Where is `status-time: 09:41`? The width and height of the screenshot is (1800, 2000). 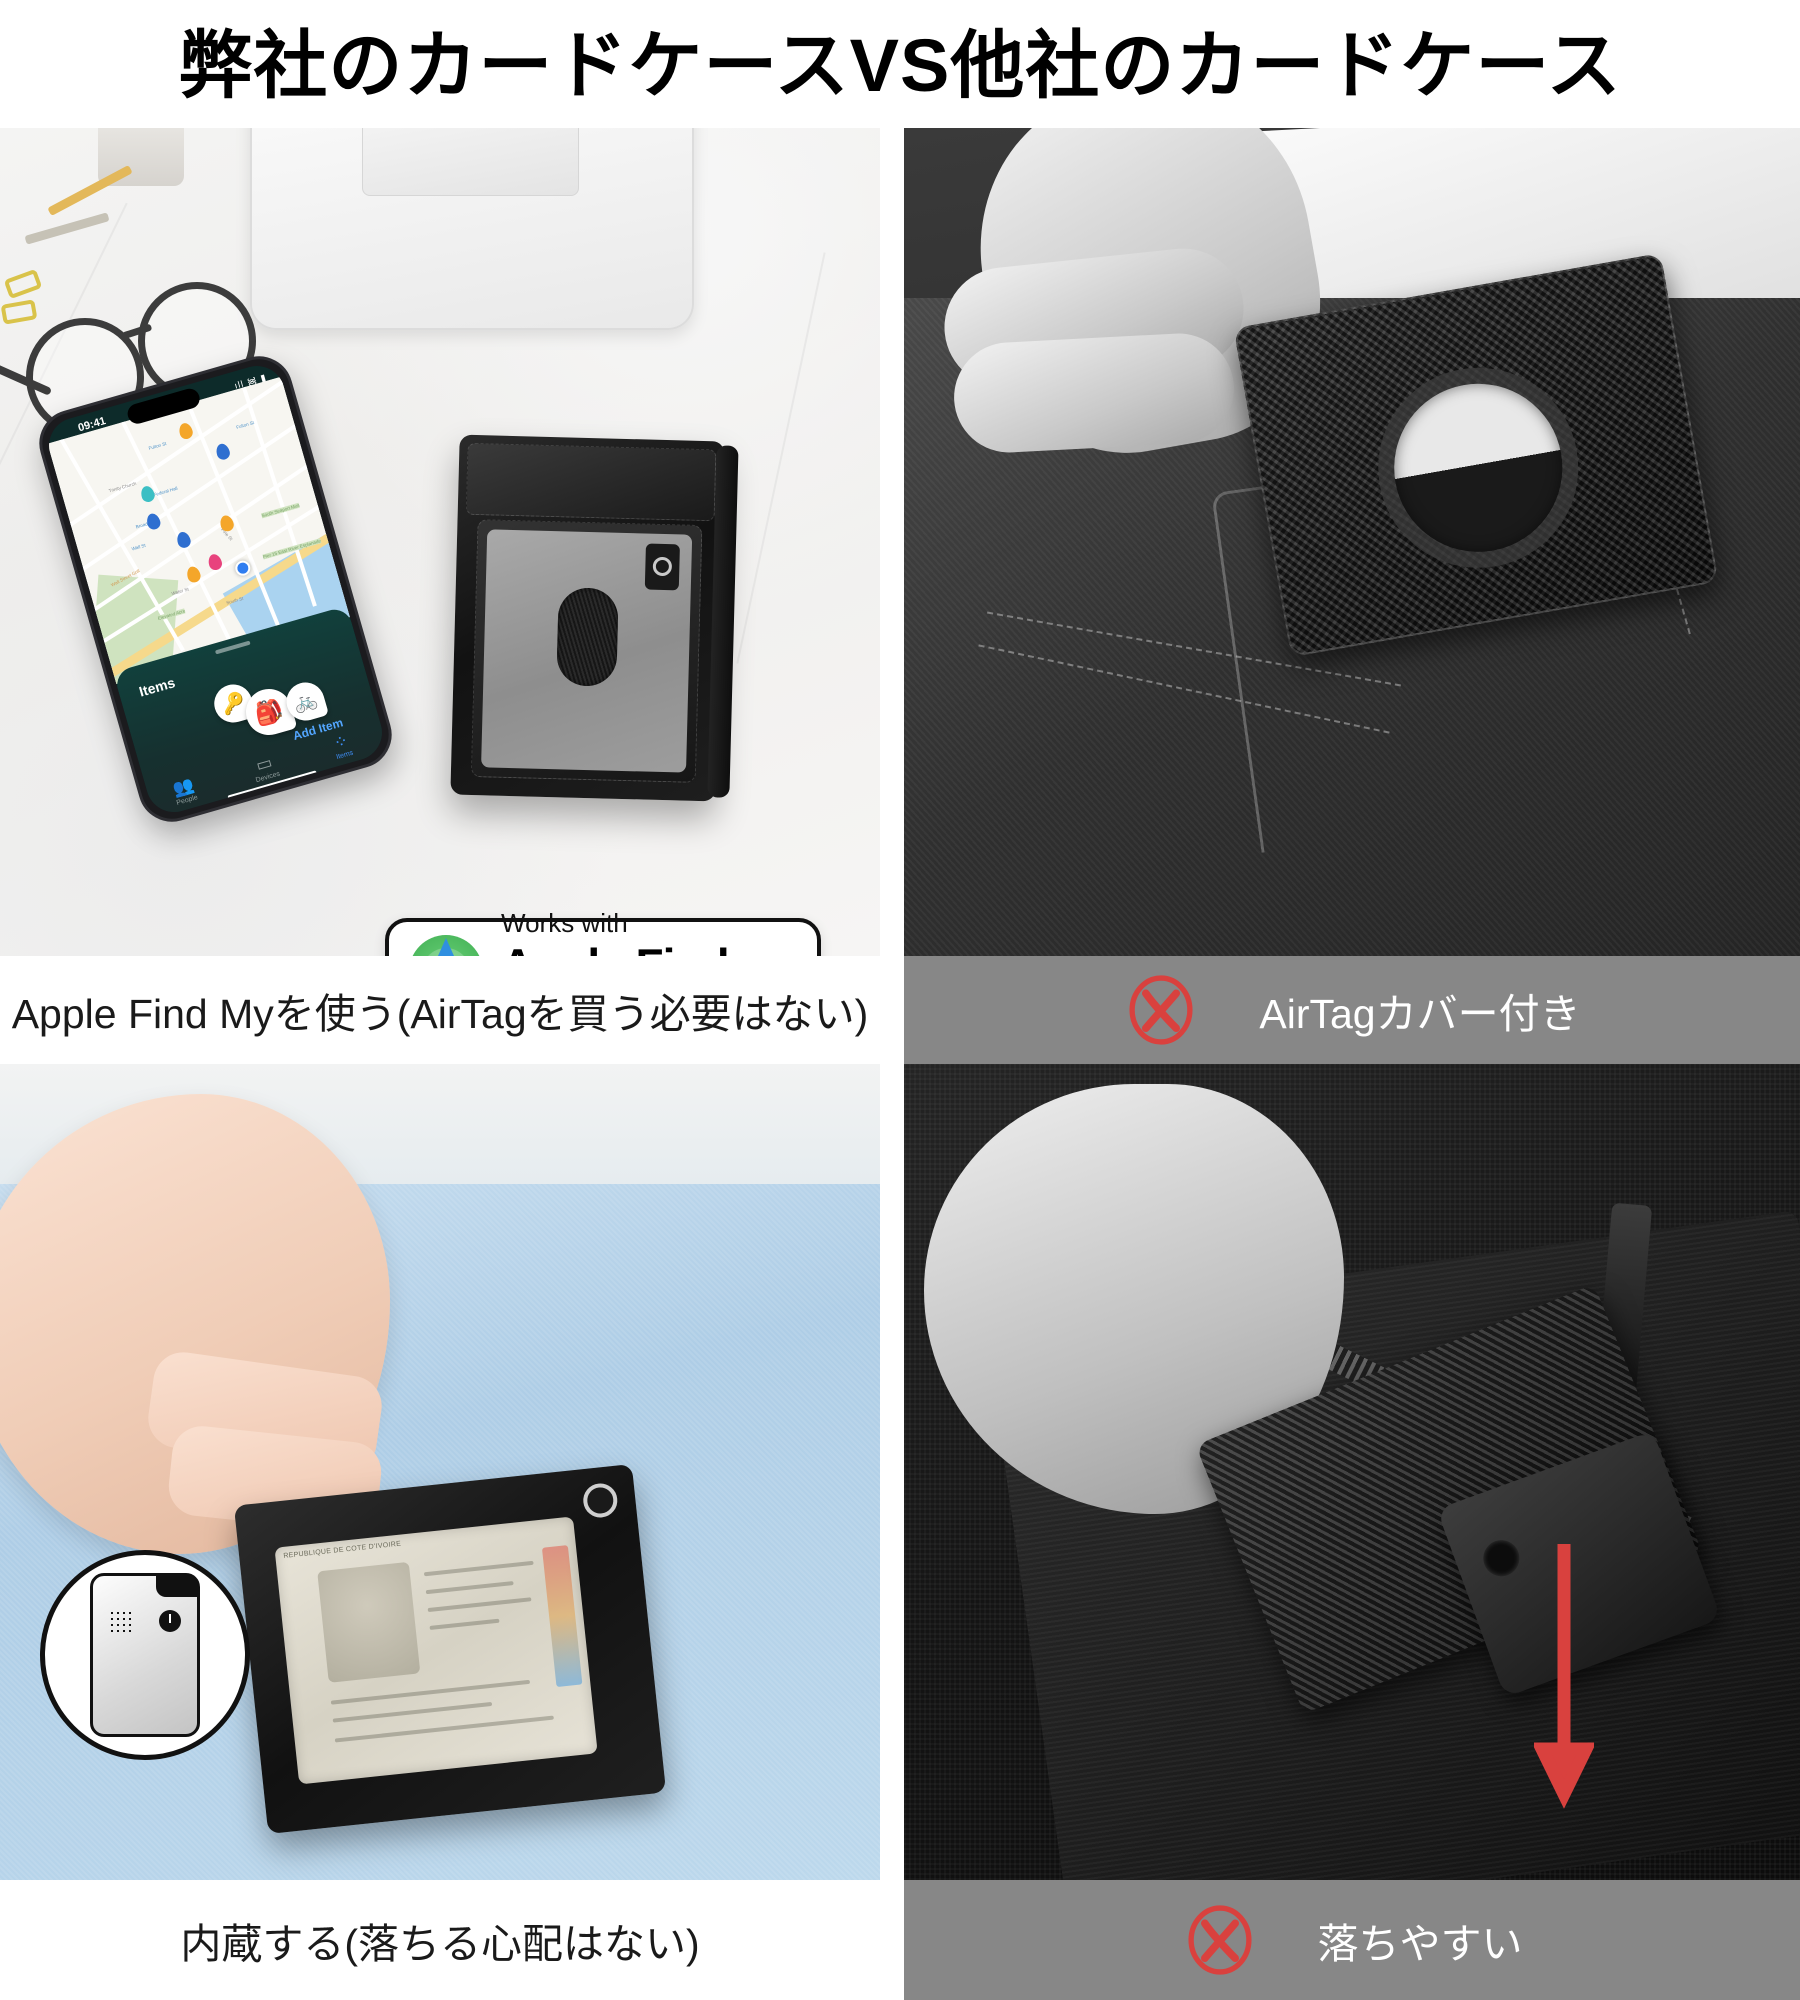 status-time: 09:41 is located at coordinates (92, 425).